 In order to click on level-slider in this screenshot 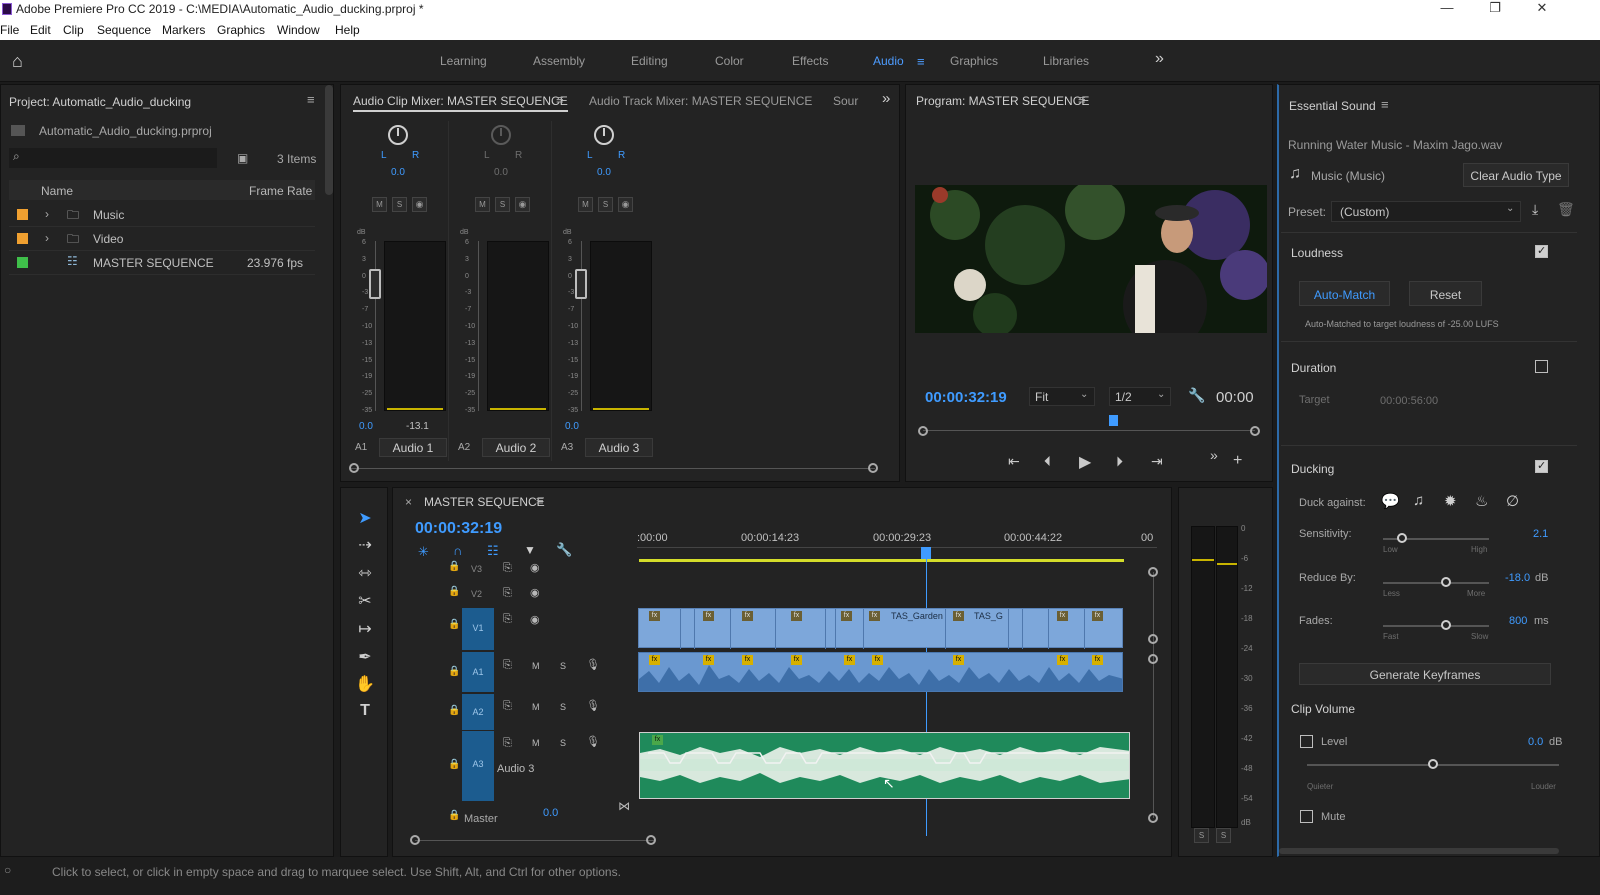, I will do `click(1433, 765)`.